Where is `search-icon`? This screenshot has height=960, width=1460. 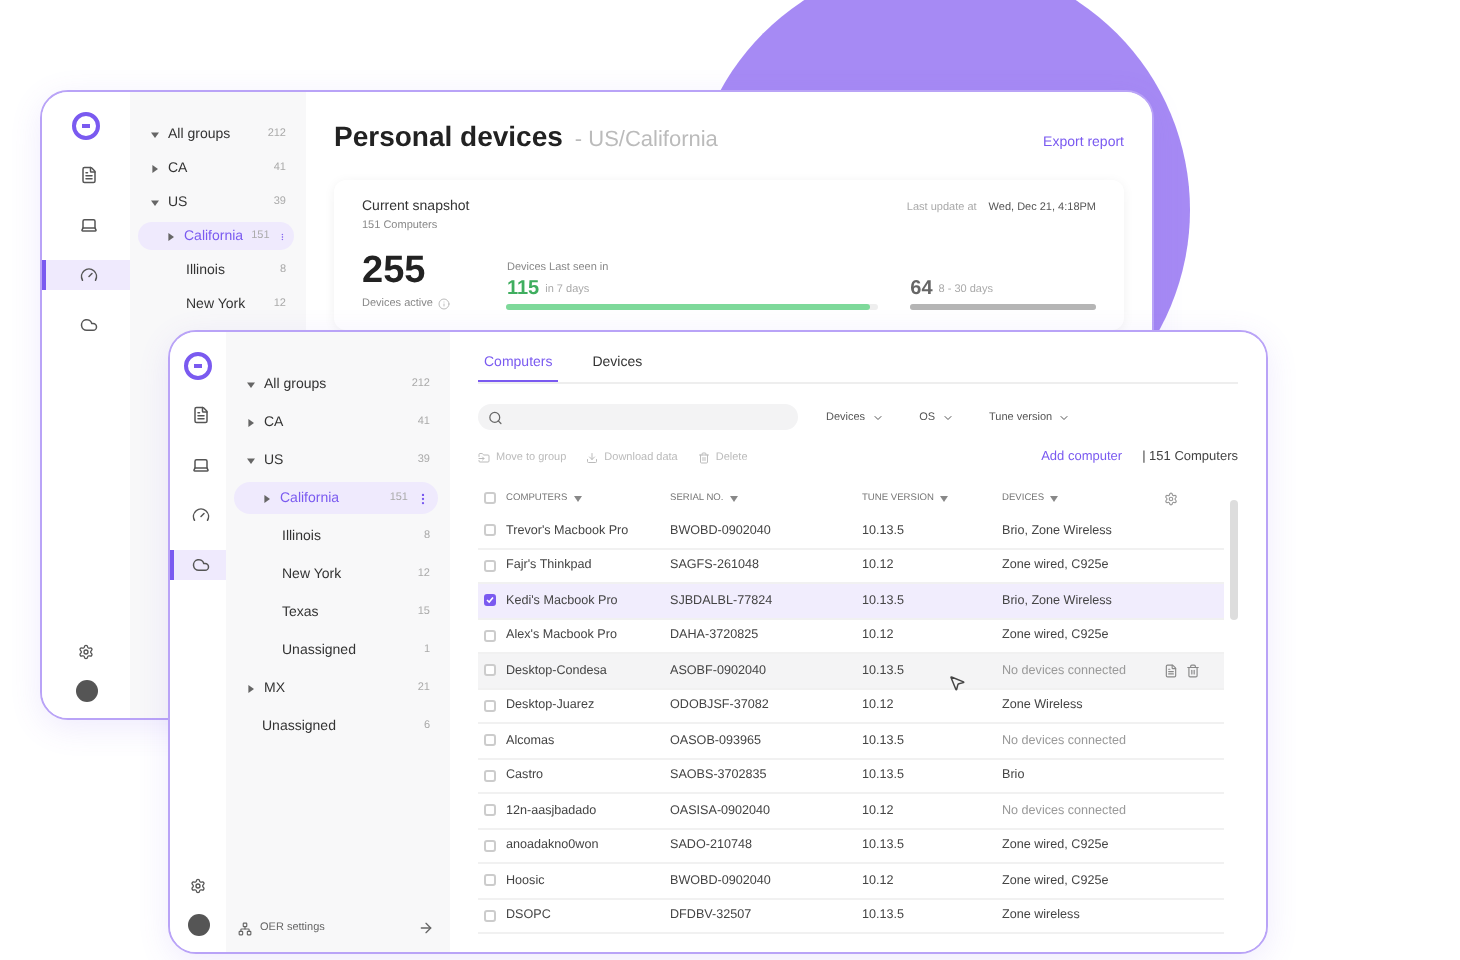 search-icon is located at coordinates (495, 417).